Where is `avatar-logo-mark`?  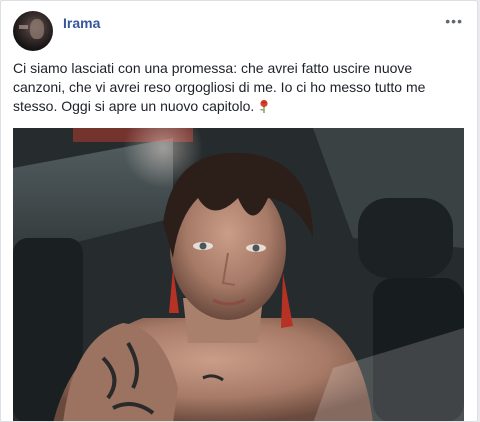
avatar-logo-mark is located at coordinates (23, 27).